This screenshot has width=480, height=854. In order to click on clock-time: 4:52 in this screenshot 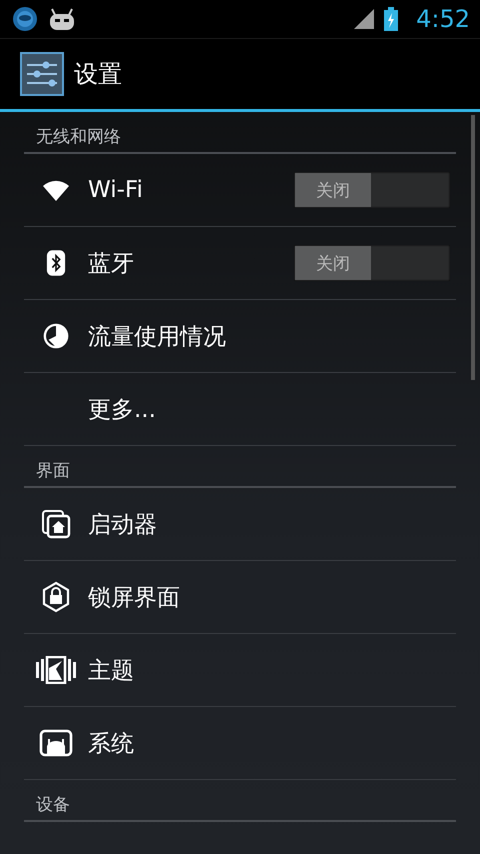, I will do `click(443, 19)`.